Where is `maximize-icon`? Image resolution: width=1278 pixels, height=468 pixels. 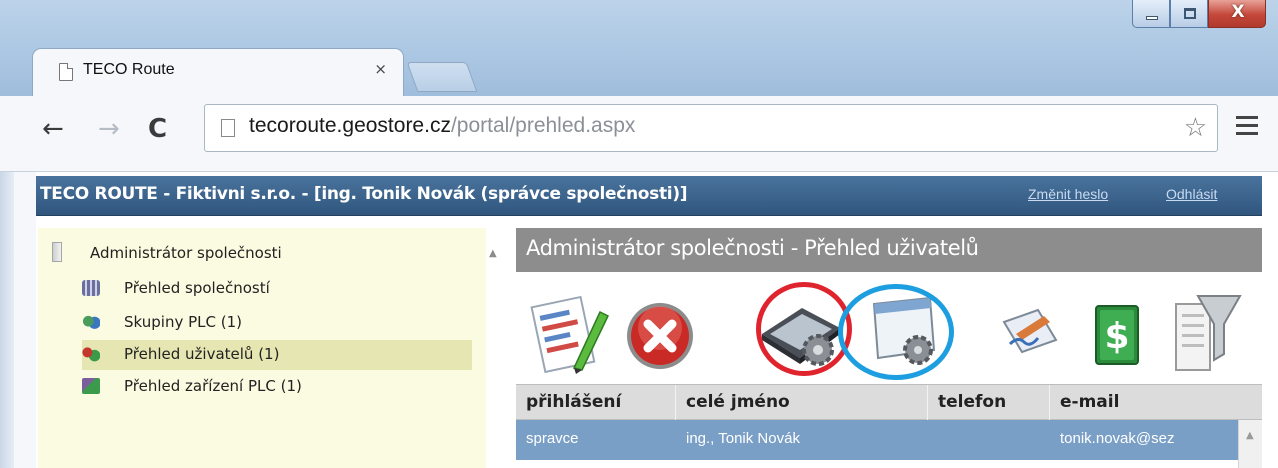 maximize-icon is located at coordinates (1190, 13).